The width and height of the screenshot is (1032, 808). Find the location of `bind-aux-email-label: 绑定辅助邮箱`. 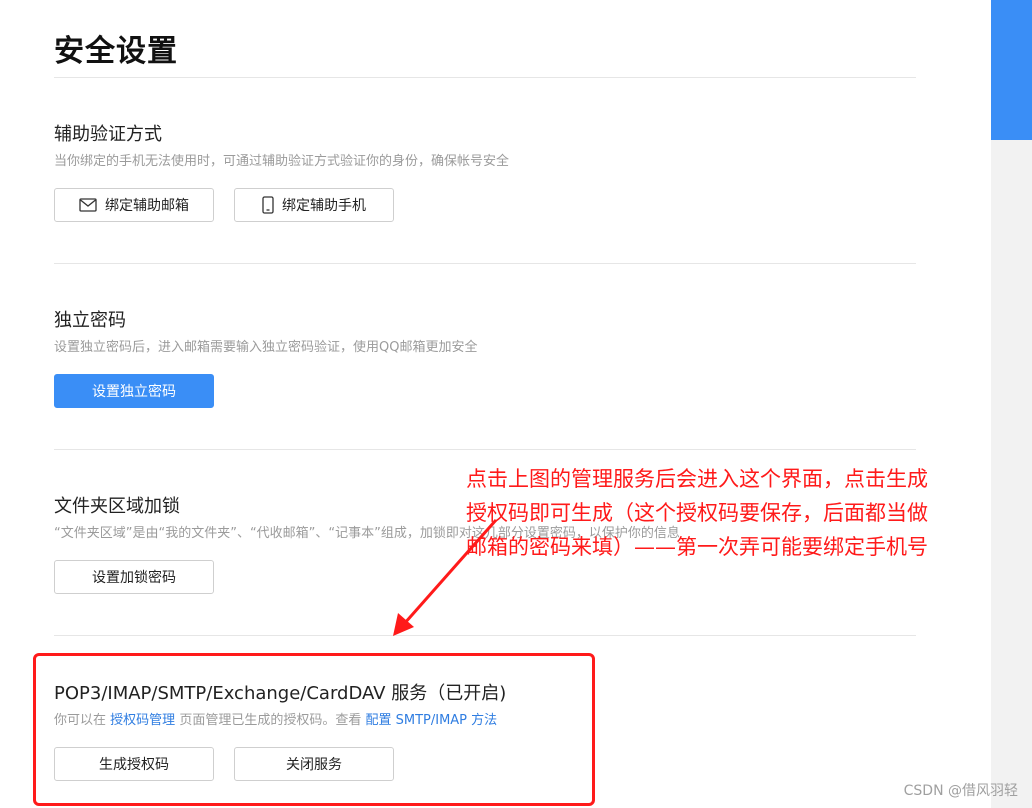

bind-aux-email-label: 绑定辅助邮箱 is located at coordinates (147, 206).